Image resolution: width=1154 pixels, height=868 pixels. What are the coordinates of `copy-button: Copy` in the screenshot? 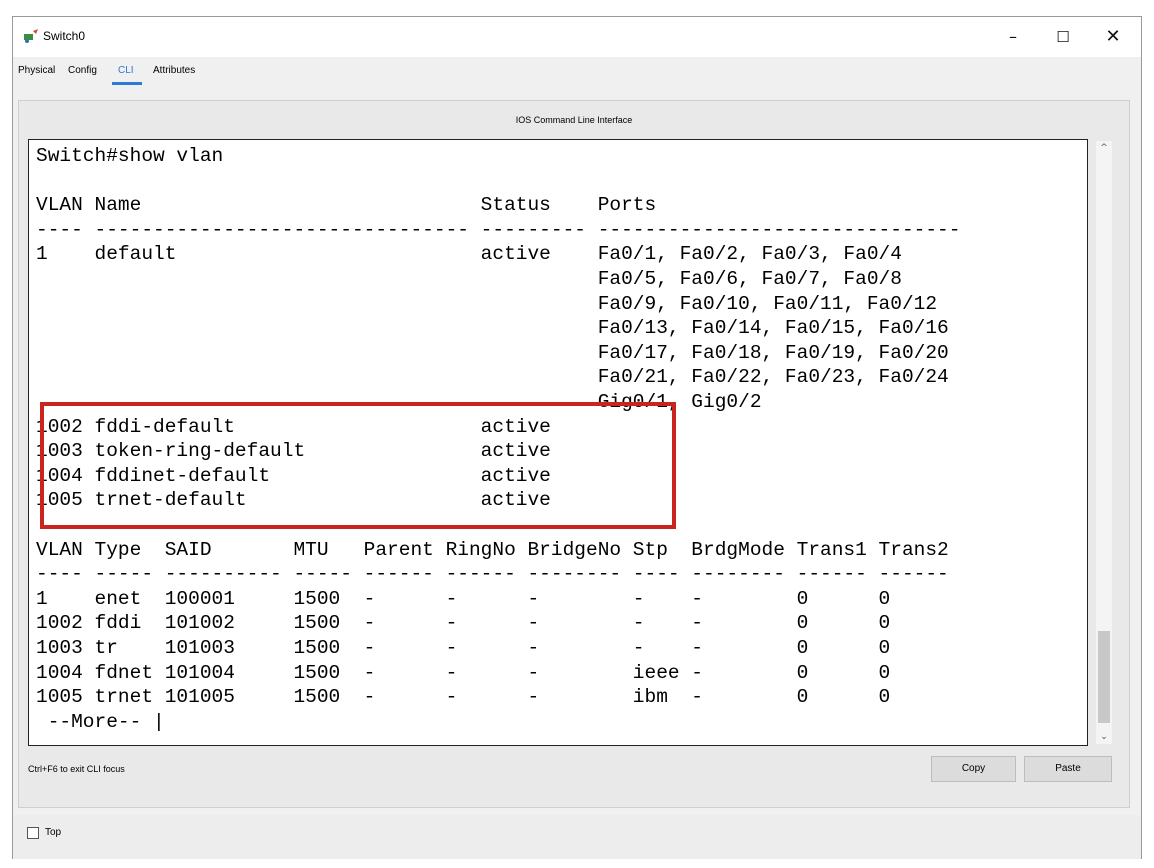 It's located at (973, 769).